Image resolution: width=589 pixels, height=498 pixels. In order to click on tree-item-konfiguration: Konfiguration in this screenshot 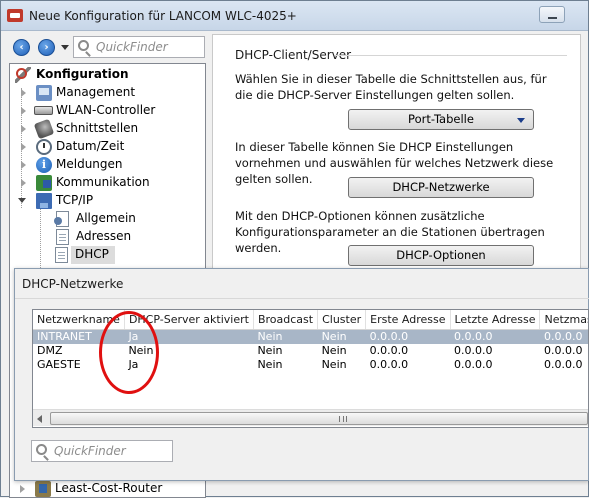, I will do `click(105, 75)`.